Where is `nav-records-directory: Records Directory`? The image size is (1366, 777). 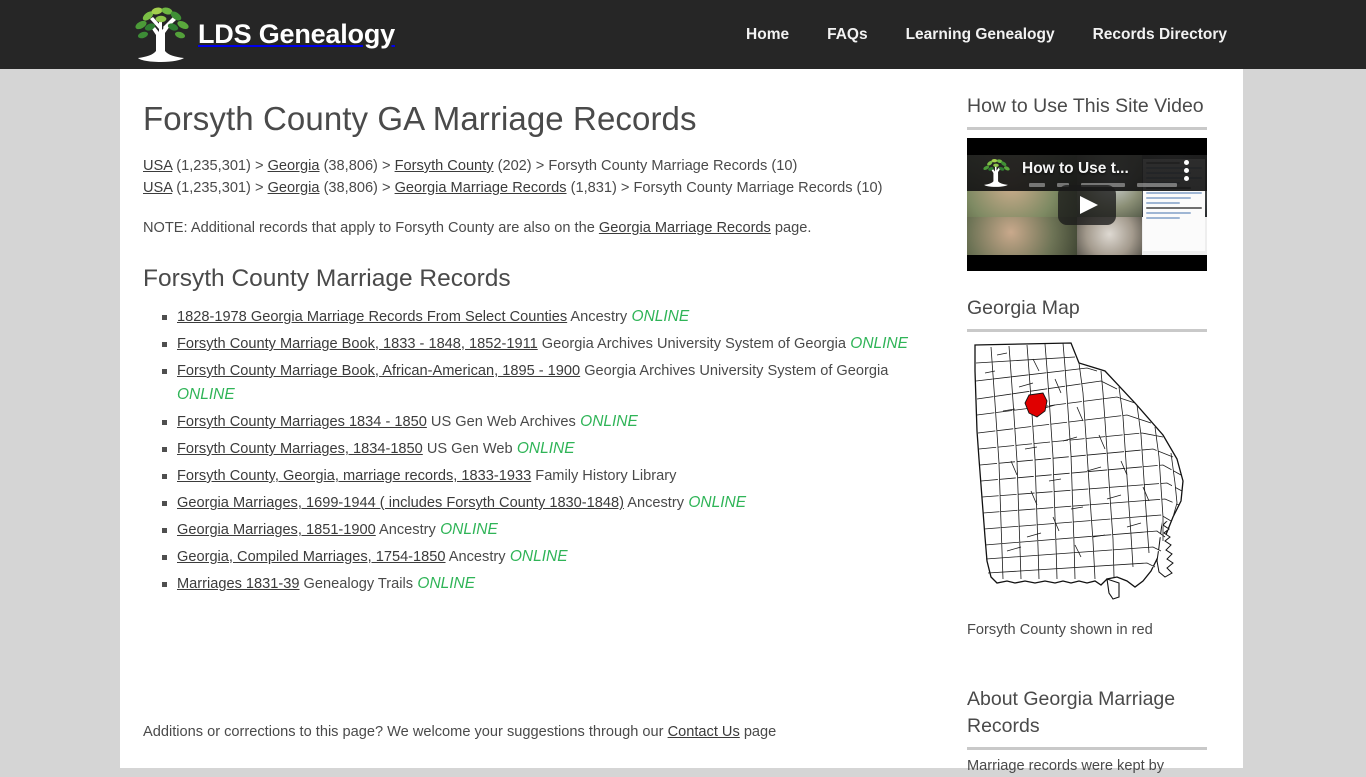
nav-records-directory: Records Directory is located at coordinates (1160, 35).